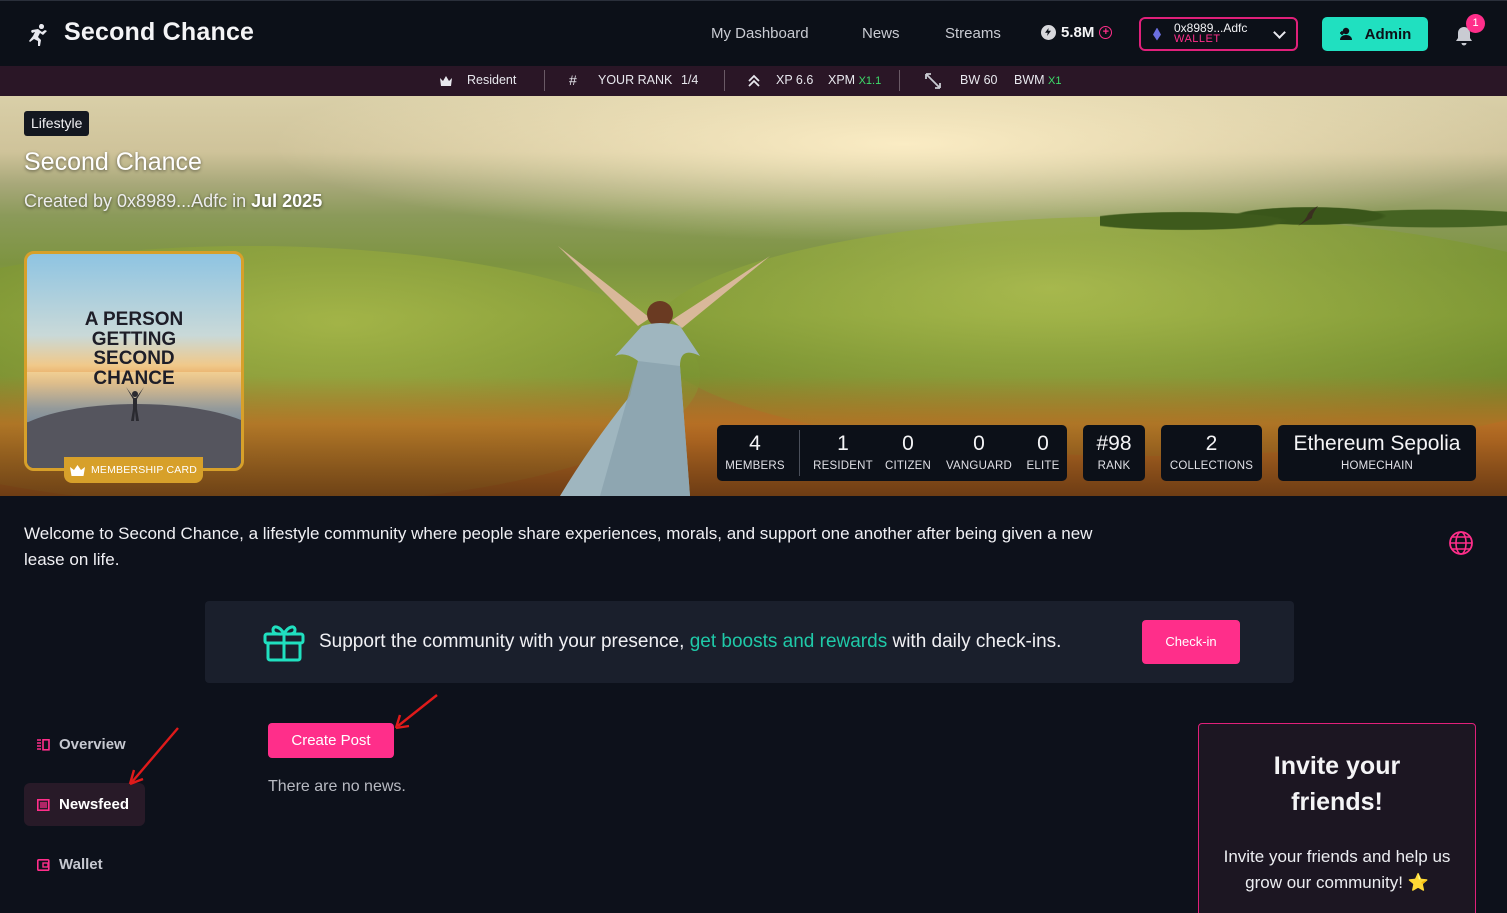  I want to click on stat-collections: 2 COLLECTIONS, so click(1211, 452).